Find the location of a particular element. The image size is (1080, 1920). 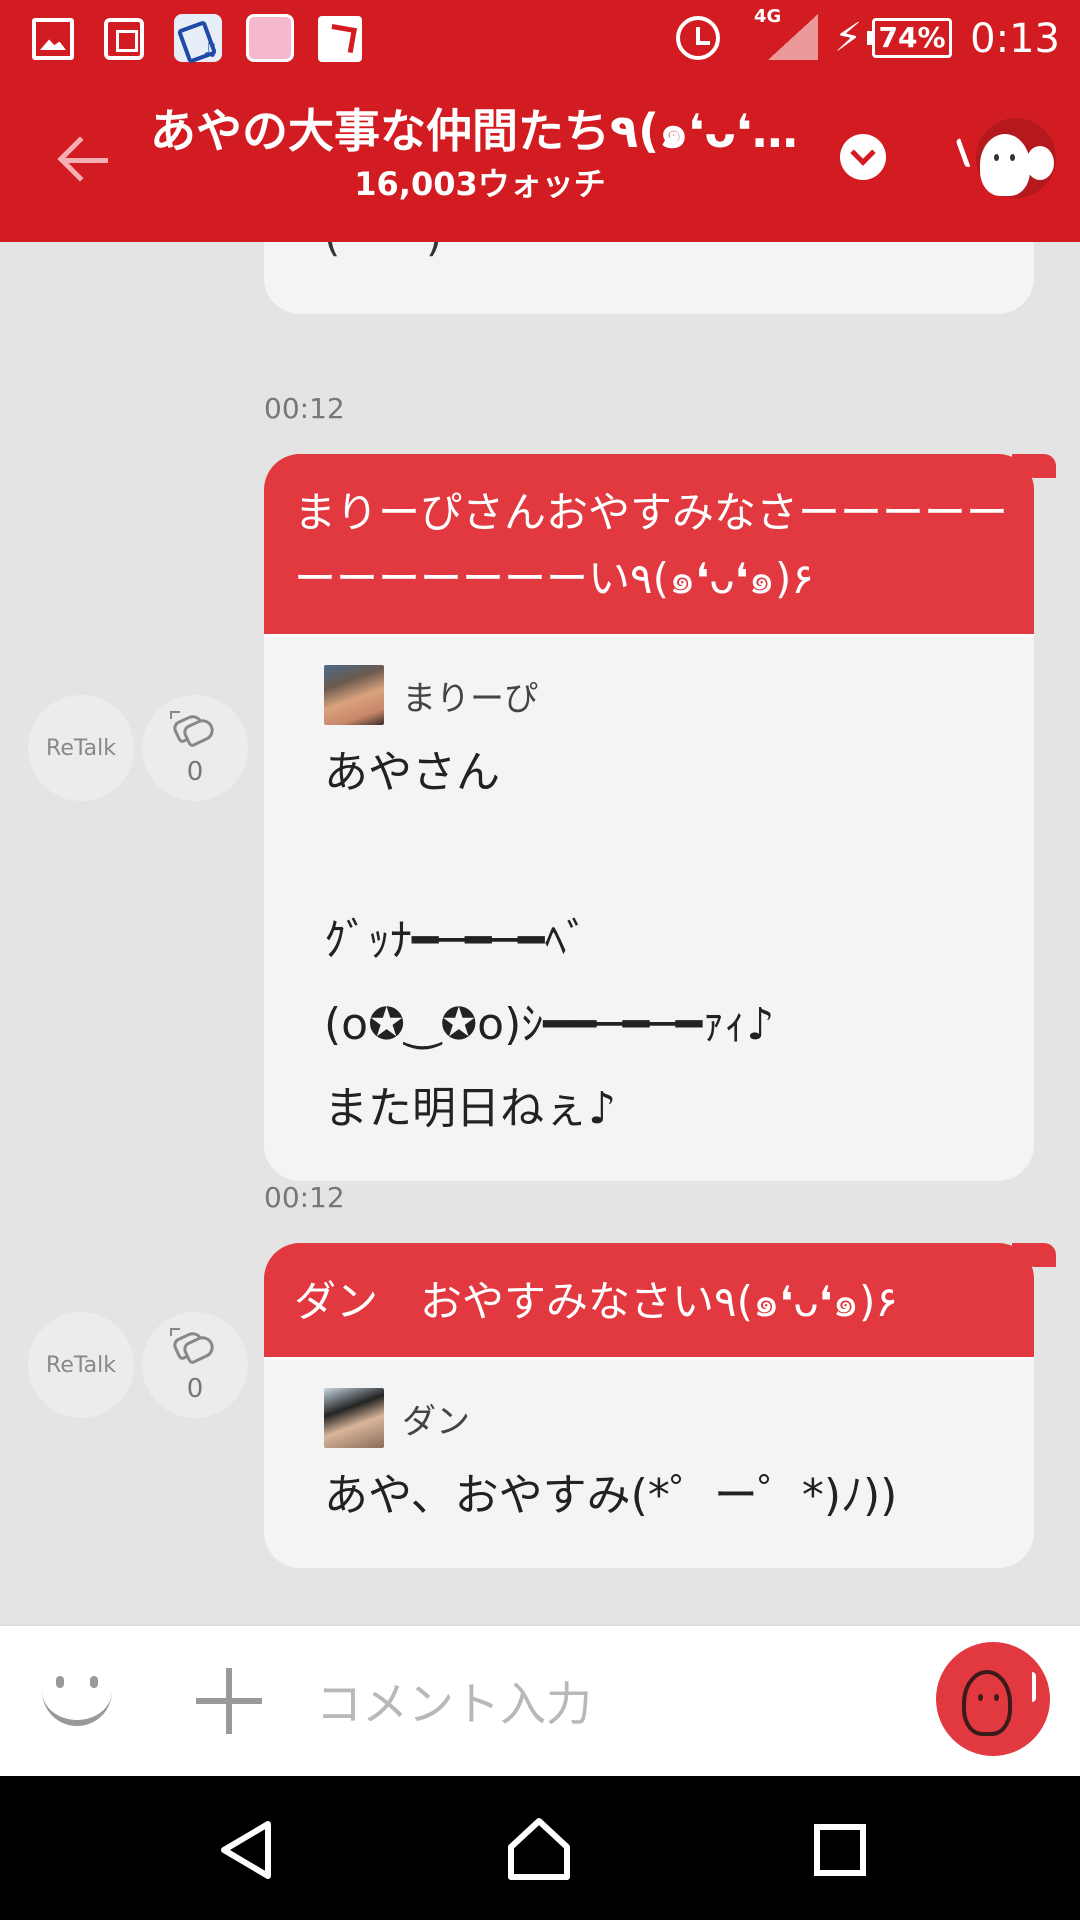

page-title: あやの大事な仲間たち٩(๑❛ᴗ❛๑)۶ is located at coordinates (480, 131).